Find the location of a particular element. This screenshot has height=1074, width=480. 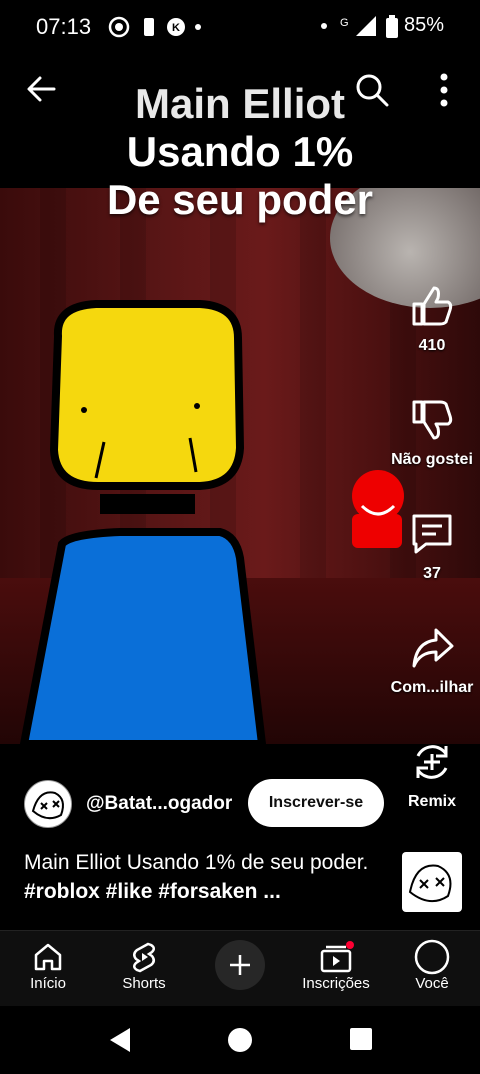

status-time: 07:13 is located at coordinates (64, 26).